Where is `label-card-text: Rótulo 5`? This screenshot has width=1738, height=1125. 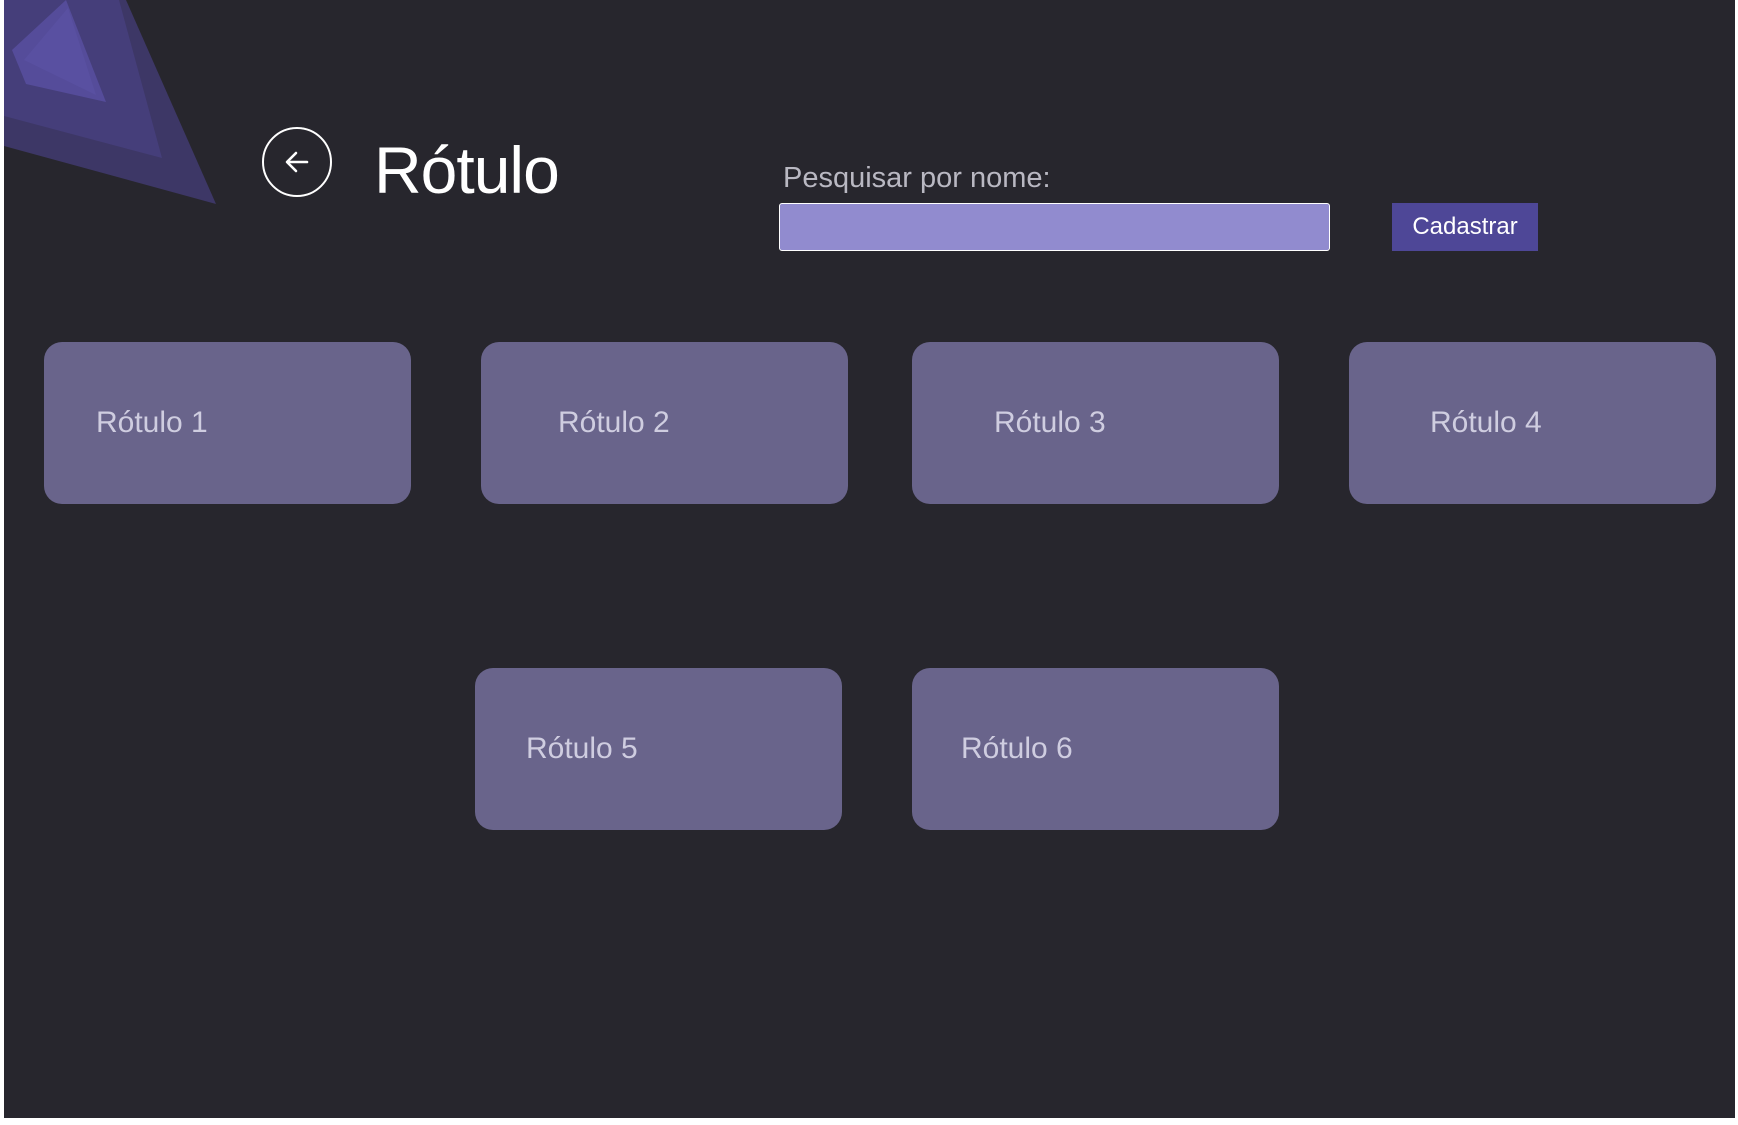 label-card-text: Rótulo 5 is located at coordinates (582, 748).